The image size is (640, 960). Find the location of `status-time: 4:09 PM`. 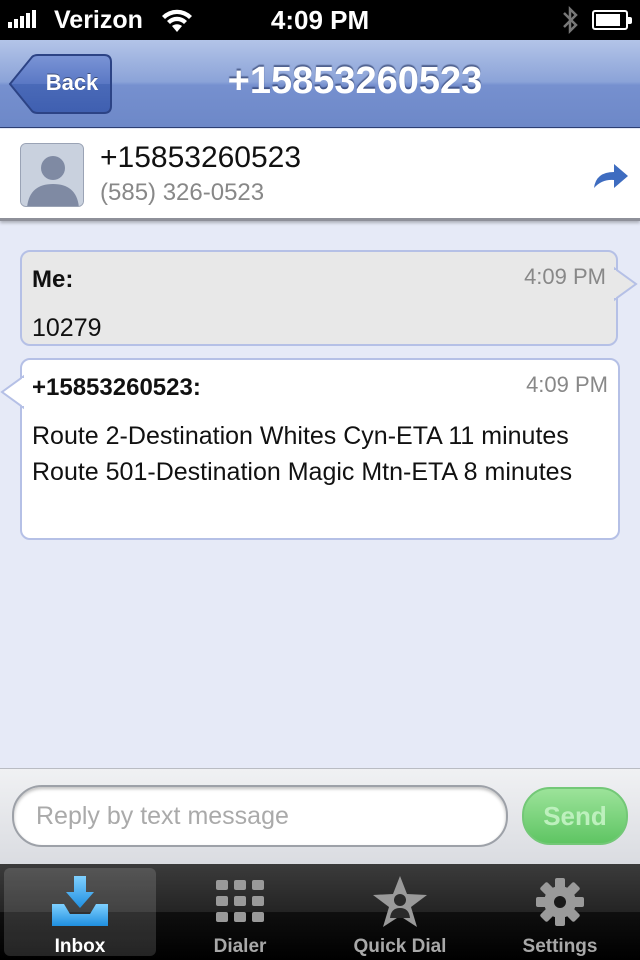

status-time: 4:09 PM is located at coordinates (320, 20).